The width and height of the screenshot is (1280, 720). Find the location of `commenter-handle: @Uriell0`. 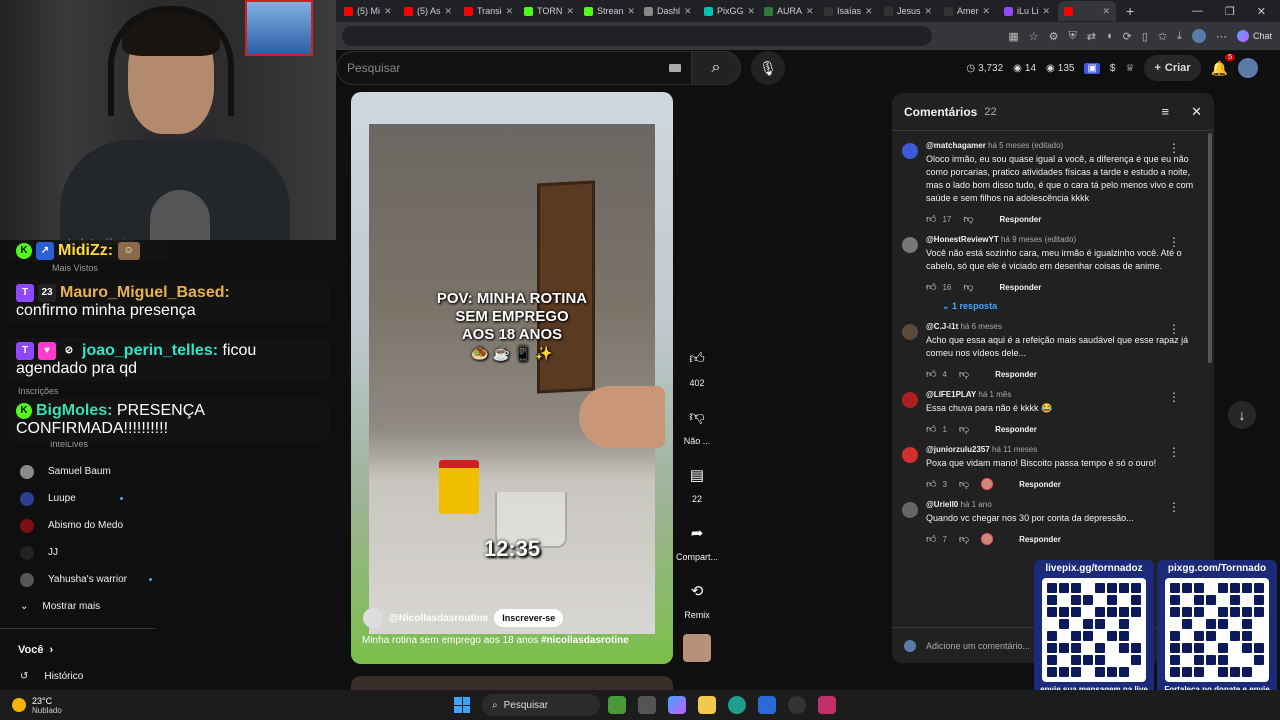

commenter-handle: @Uriell0 is located at coordinates (942, 504).